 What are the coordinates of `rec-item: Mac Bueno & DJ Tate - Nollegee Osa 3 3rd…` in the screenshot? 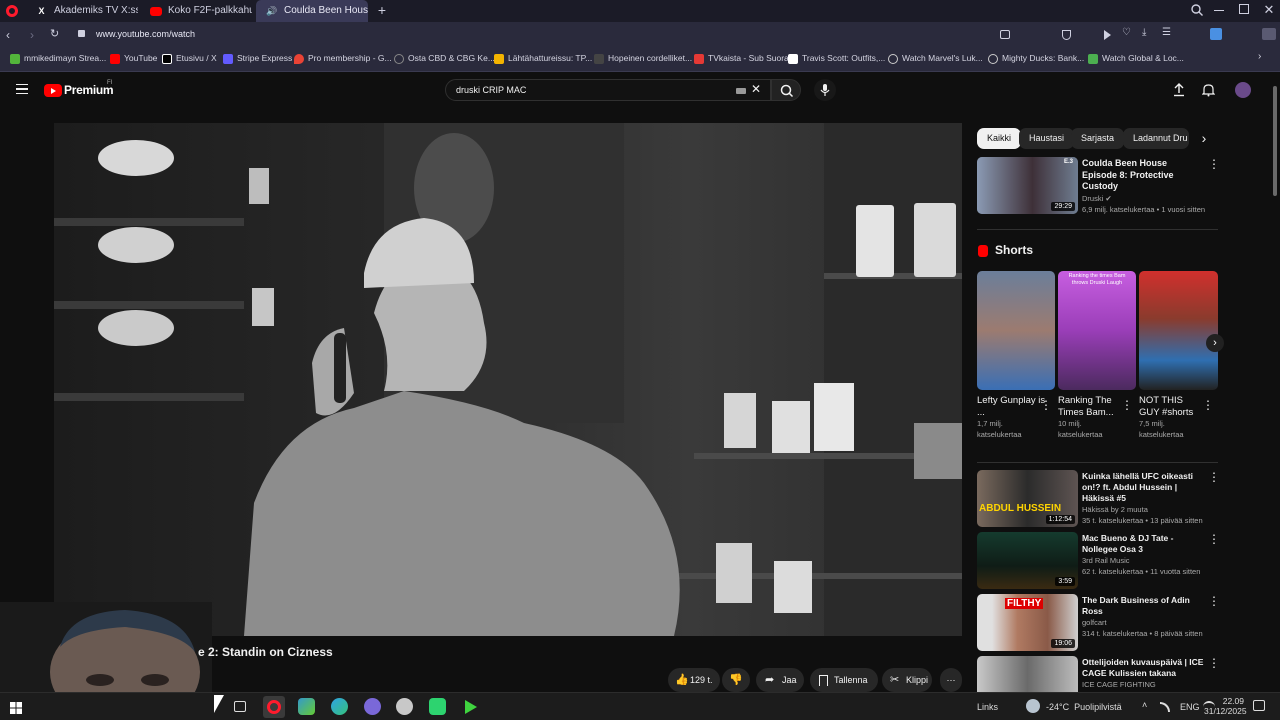 It's located at (1143, 555).